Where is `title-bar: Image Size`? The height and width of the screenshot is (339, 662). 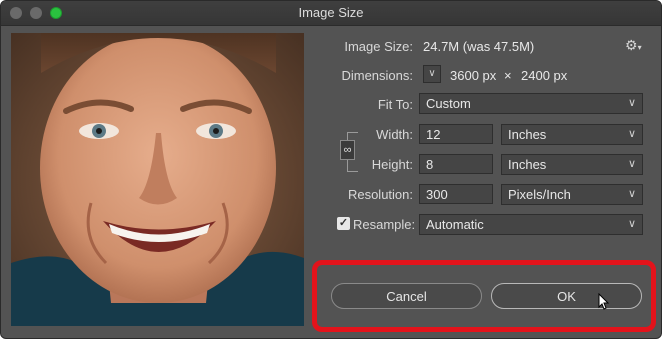 title-bar: Image Size is located at coordinates (331, 13).